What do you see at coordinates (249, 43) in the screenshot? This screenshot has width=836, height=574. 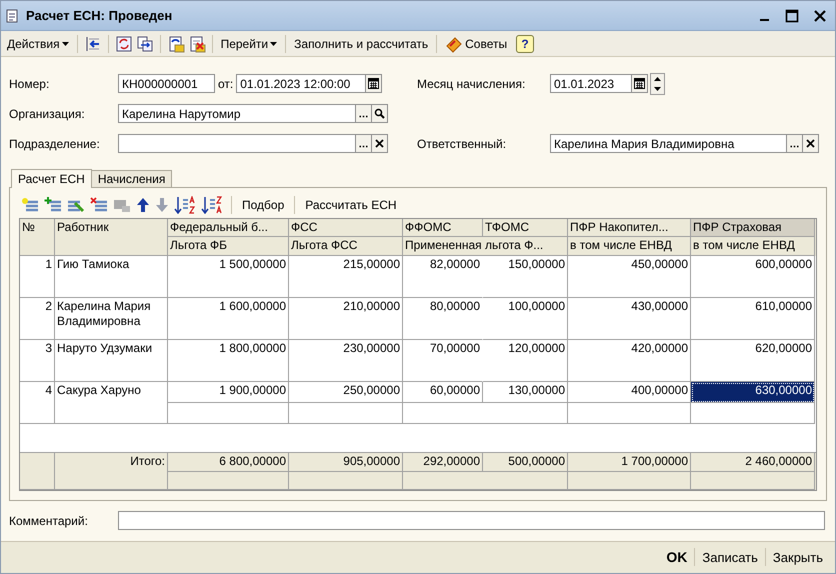 I see `goto-menu: Перейти` at bounding box center [249, 43].